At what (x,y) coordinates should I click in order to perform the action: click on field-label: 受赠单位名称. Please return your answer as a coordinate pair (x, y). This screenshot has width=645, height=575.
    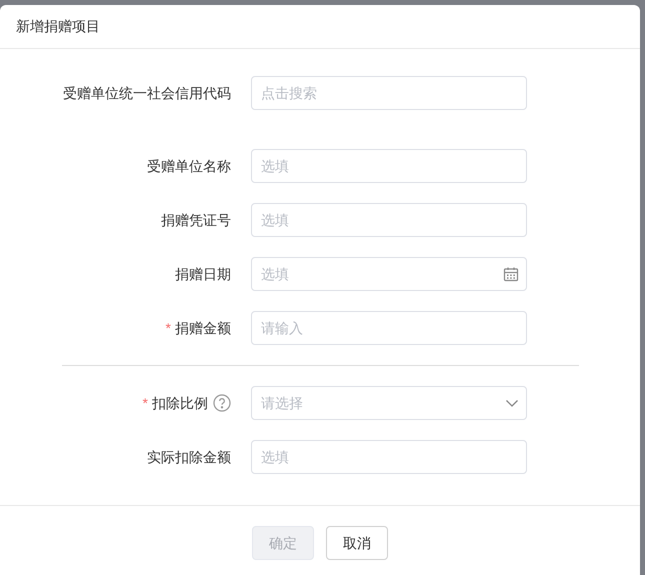
    Looking at the image, I should click on (189, 166).